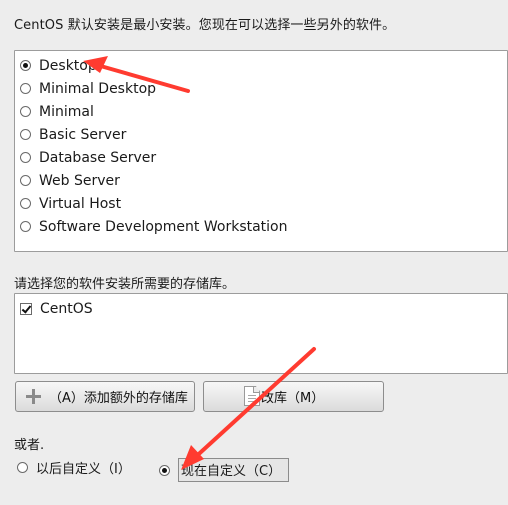  What do you see at coordinates (98, 157) in the screenshot?
I see `install-option-label: Database Server` at bounding box center [98, 157].